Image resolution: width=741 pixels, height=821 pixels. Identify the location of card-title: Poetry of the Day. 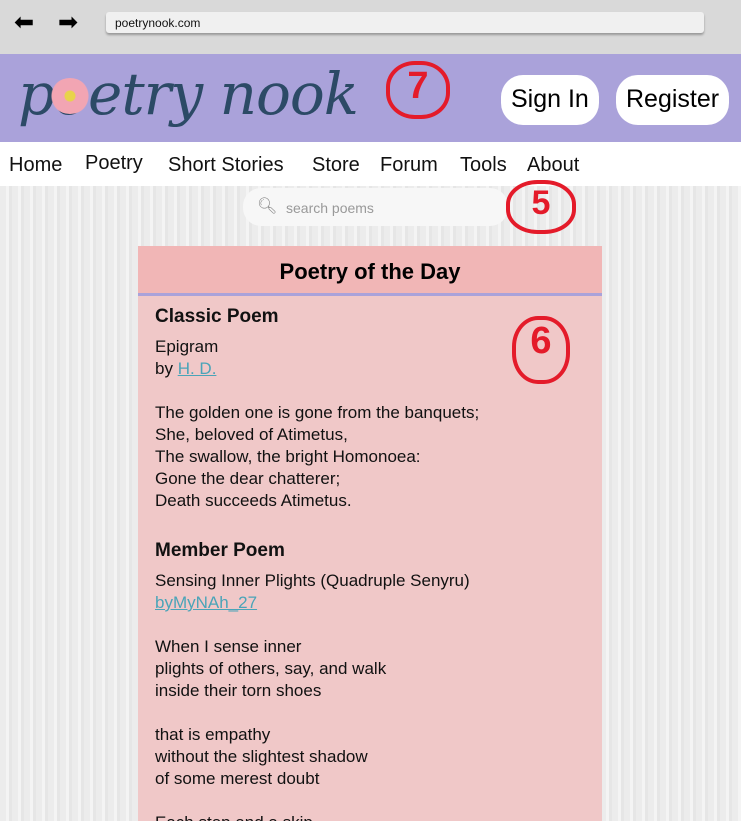
(370, 271).